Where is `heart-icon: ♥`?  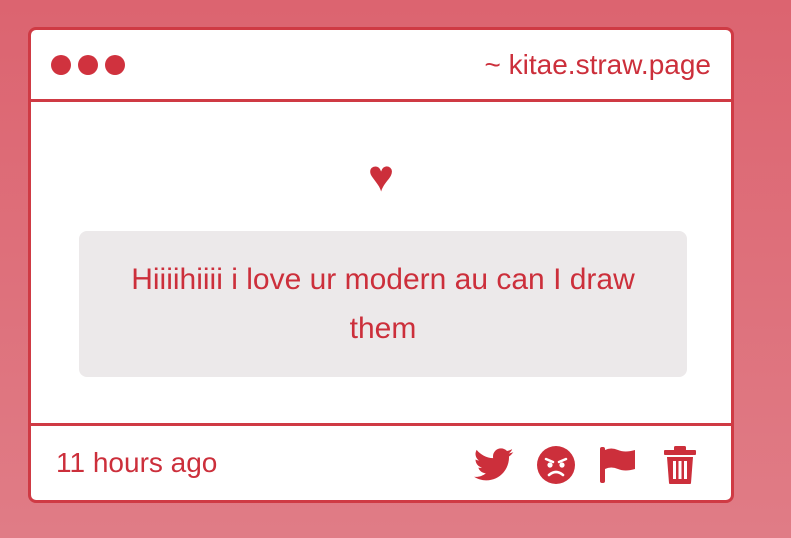 heart-icon: ♥ is located at coordinates (381, 176).